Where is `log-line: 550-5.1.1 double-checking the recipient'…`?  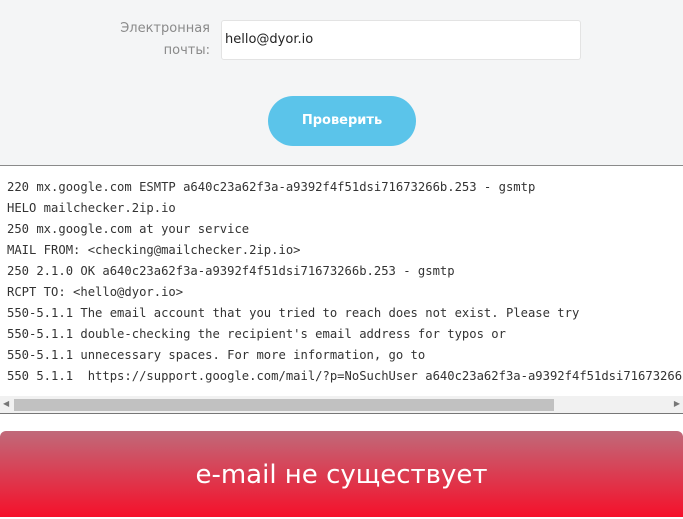 log-line: 550-5.1.1 double-checking the recipient'… is located at coordinates (256, 334).